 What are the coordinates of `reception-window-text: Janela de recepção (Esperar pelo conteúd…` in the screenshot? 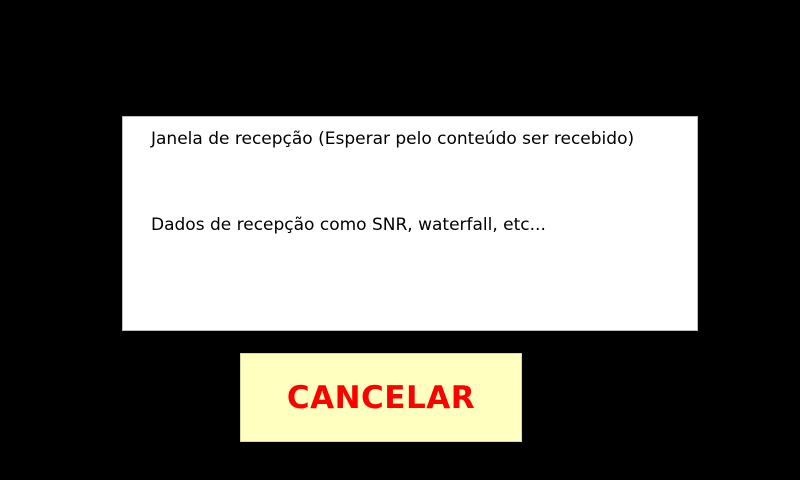 It's located at (393, 139).